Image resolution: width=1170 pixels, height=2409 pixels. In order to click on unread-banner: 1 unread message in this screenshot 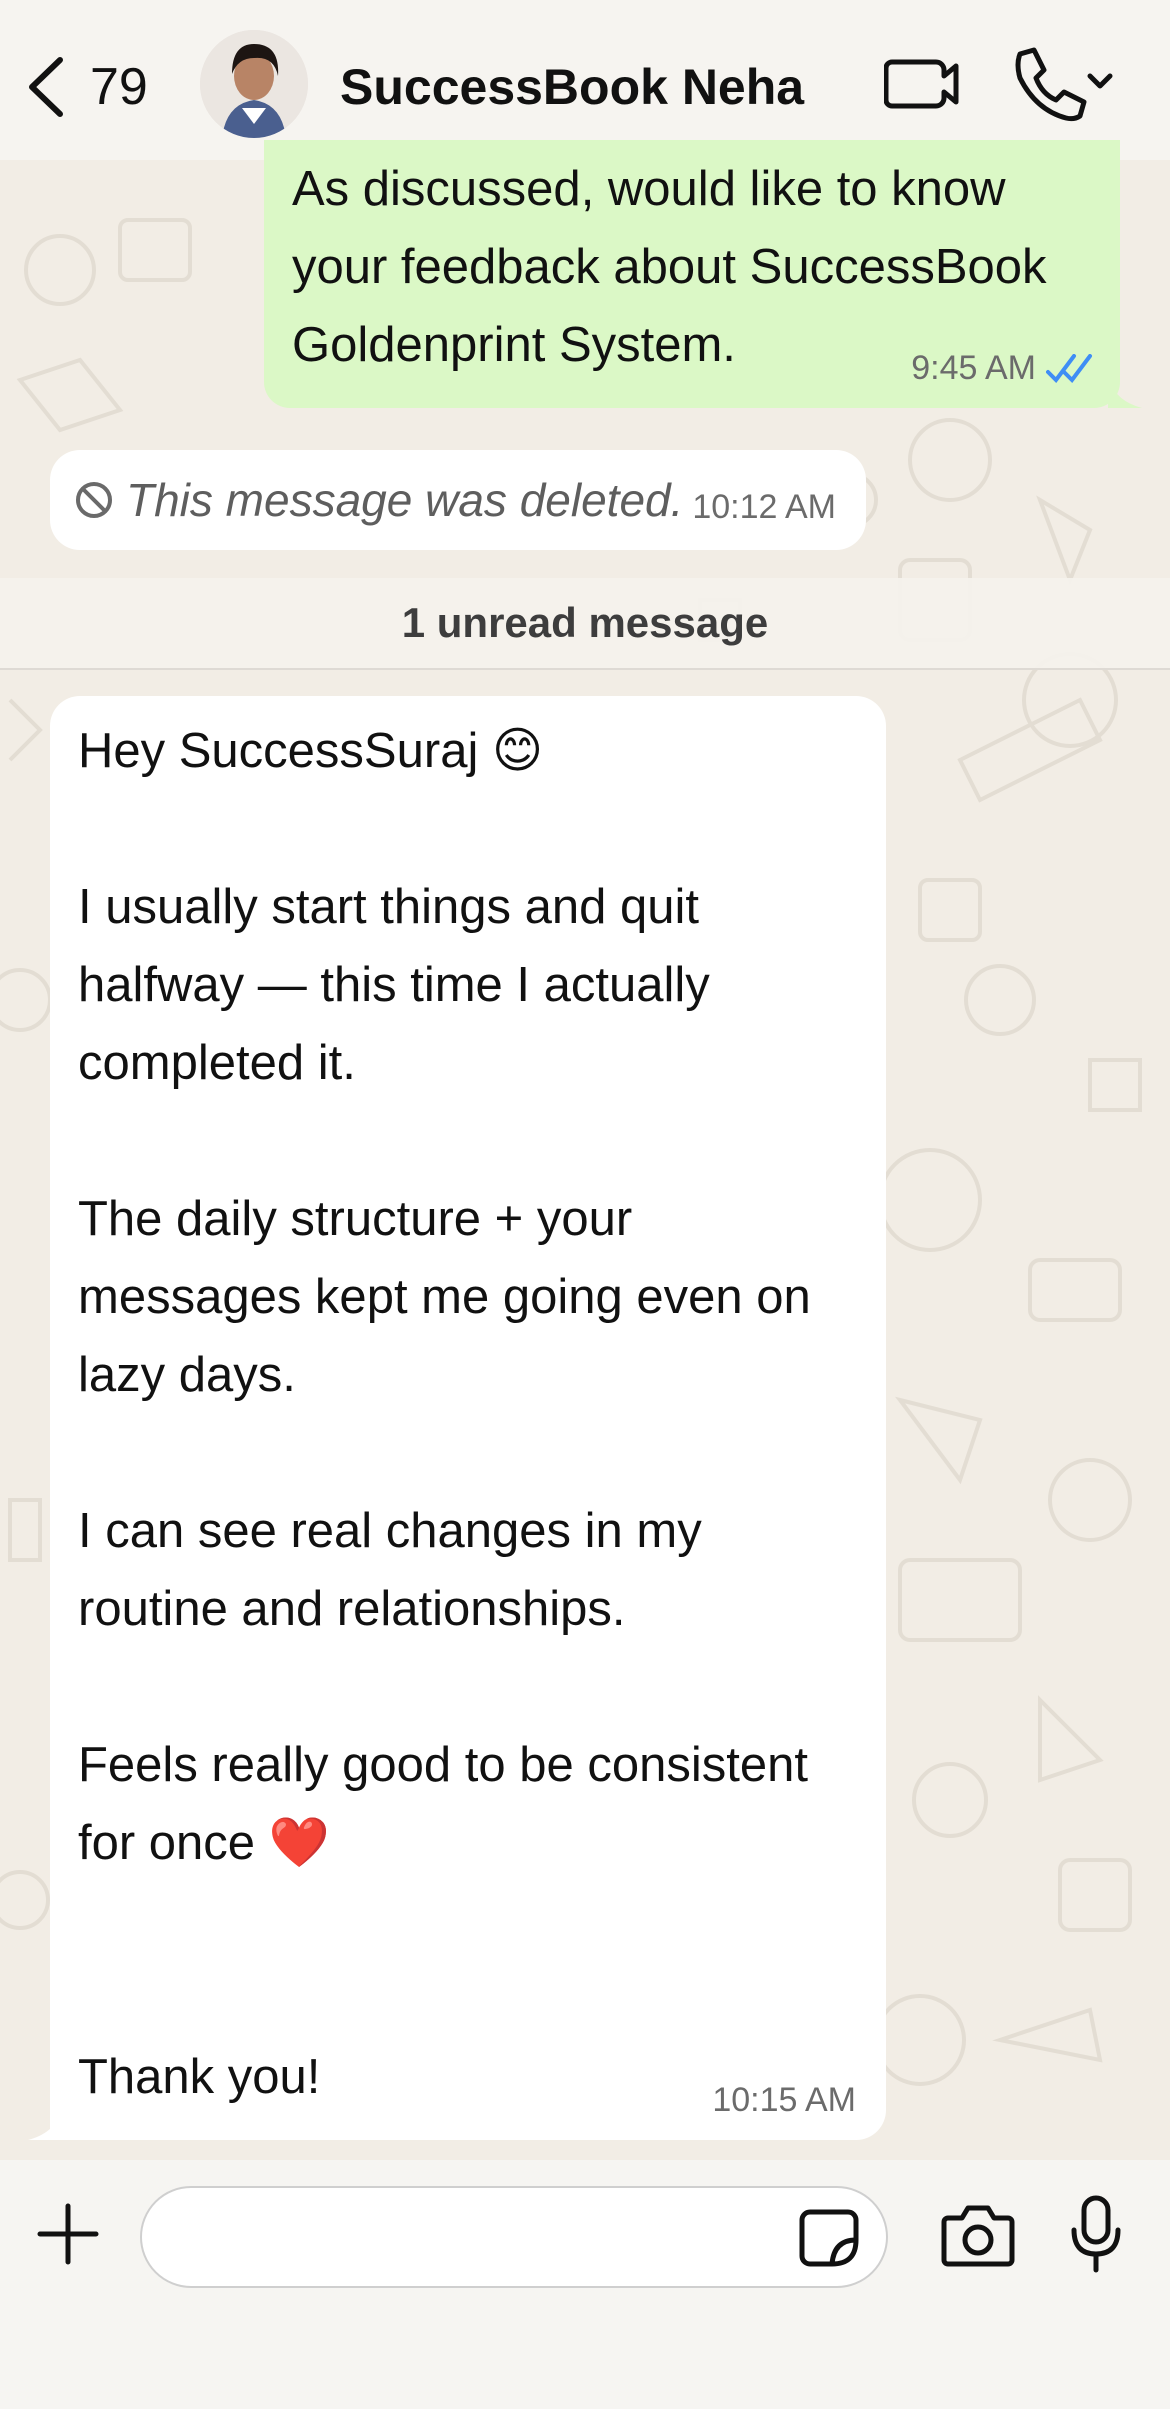, I will do `click(585, 624)`.